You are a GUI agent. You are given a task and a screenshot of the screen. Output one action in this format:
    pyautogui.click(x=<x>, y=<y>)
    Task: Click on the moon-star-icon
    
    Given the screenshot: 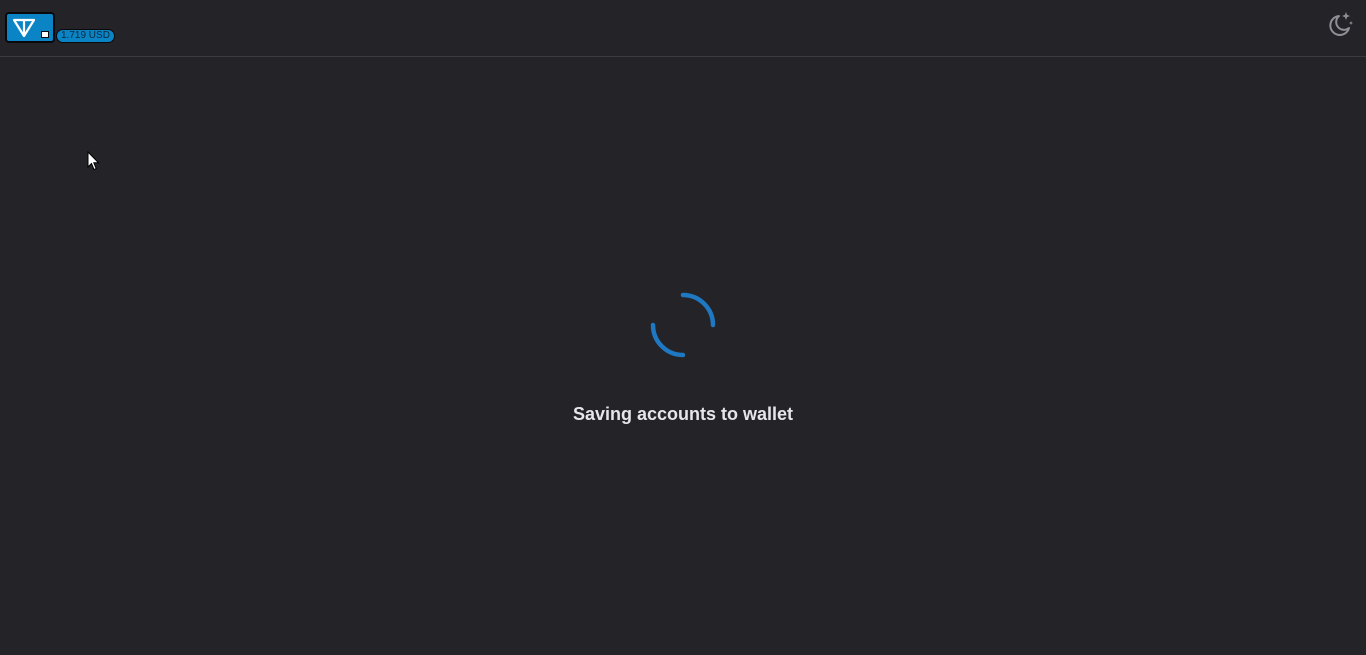 What is the action you would take?
    pyautogui.click(x=1340, y=24)
    